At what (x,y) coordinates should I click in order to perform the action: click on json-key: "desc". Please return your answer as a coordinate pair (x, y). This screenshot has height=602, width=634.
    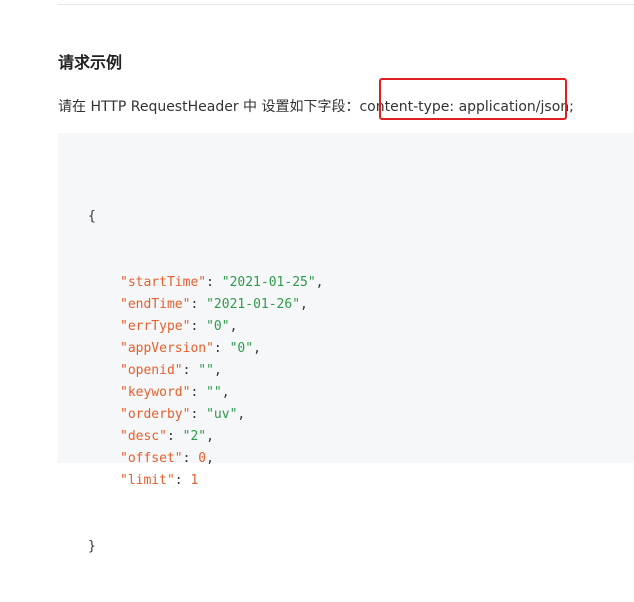
    Looking at the image, I should click on (143, 436).